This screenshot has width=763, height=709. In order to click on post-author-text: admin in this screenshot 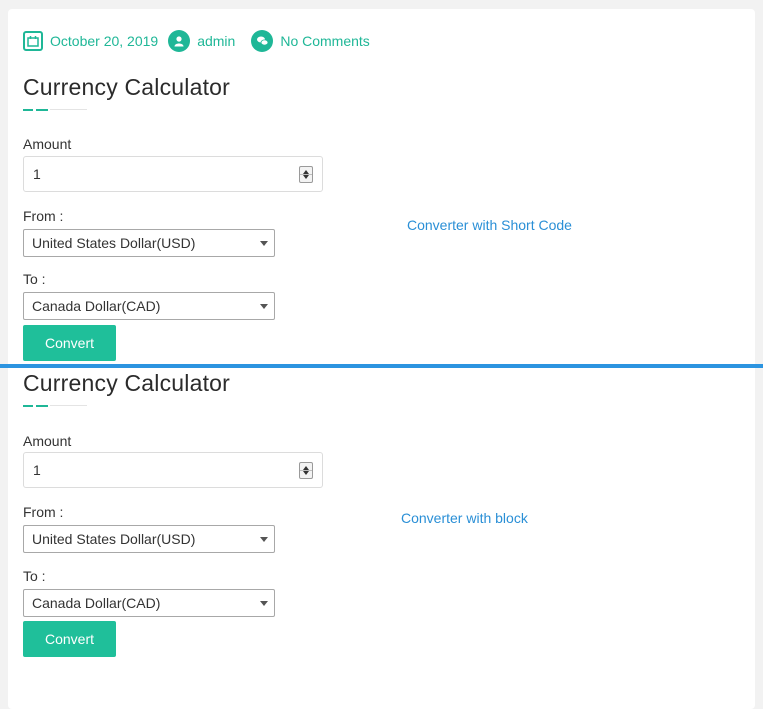, I will do `click(216, 41)`.